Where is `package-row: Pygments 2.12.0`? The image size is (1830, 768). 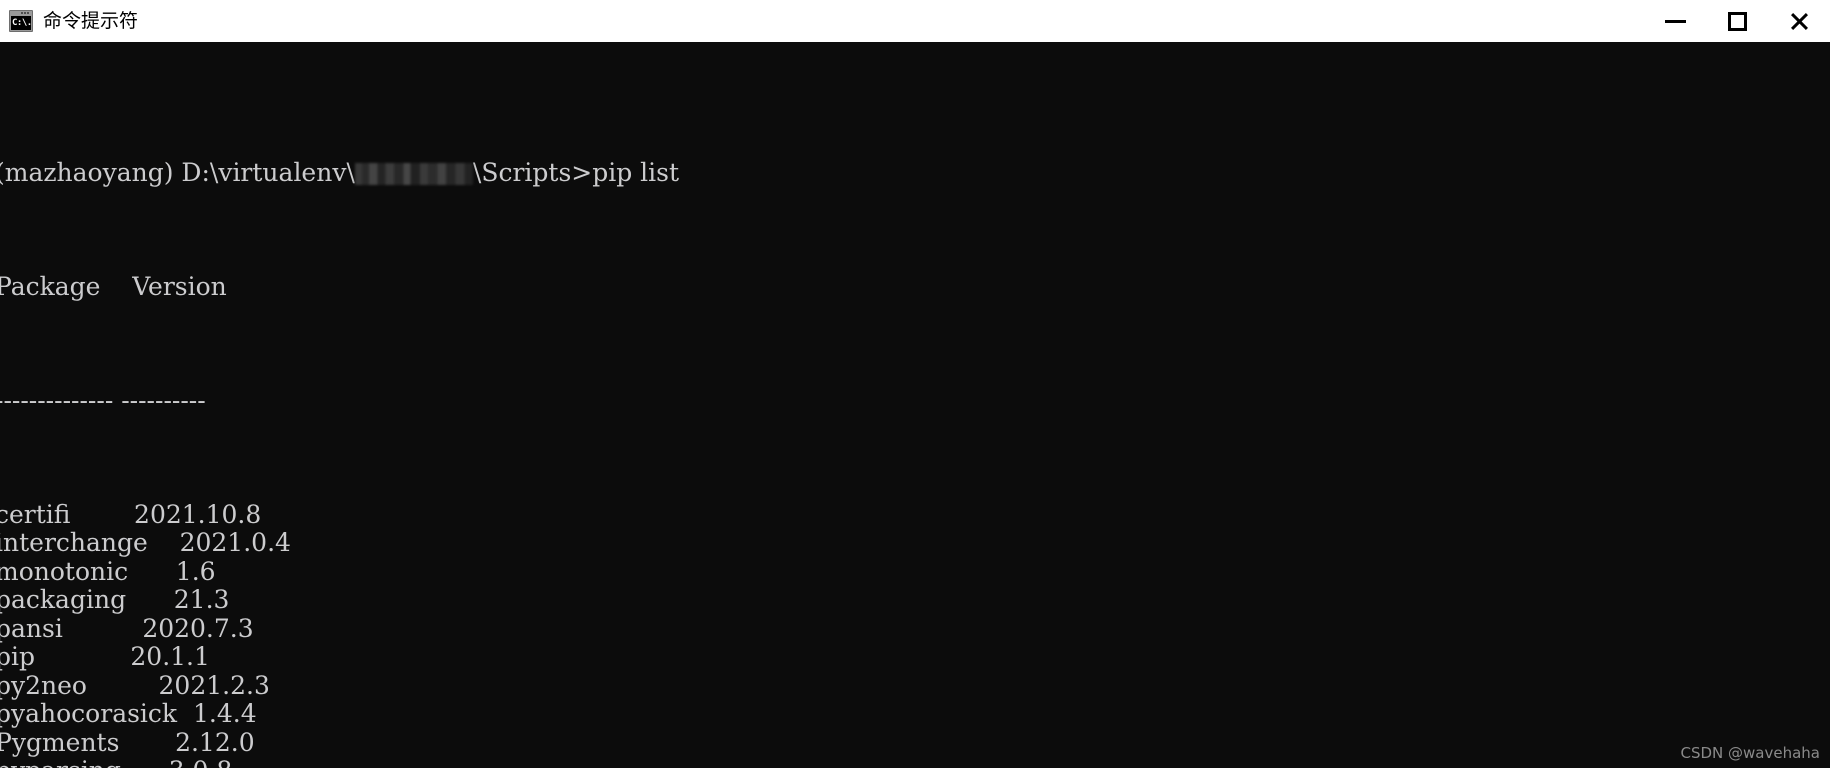
package-row: Pygments 2.12.0 is located at coordinates (915, 742).